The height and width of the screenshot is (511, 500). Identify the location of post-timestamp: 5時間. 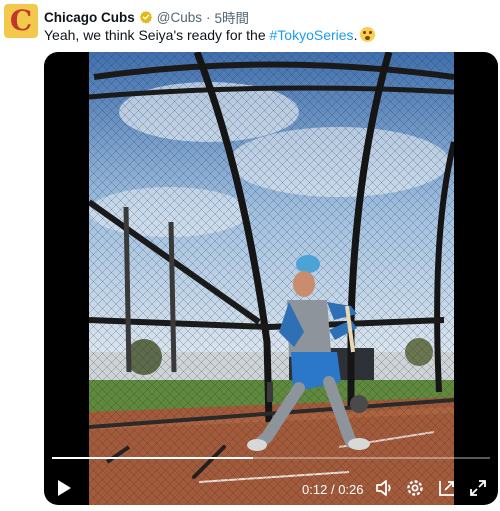
(232, 17).